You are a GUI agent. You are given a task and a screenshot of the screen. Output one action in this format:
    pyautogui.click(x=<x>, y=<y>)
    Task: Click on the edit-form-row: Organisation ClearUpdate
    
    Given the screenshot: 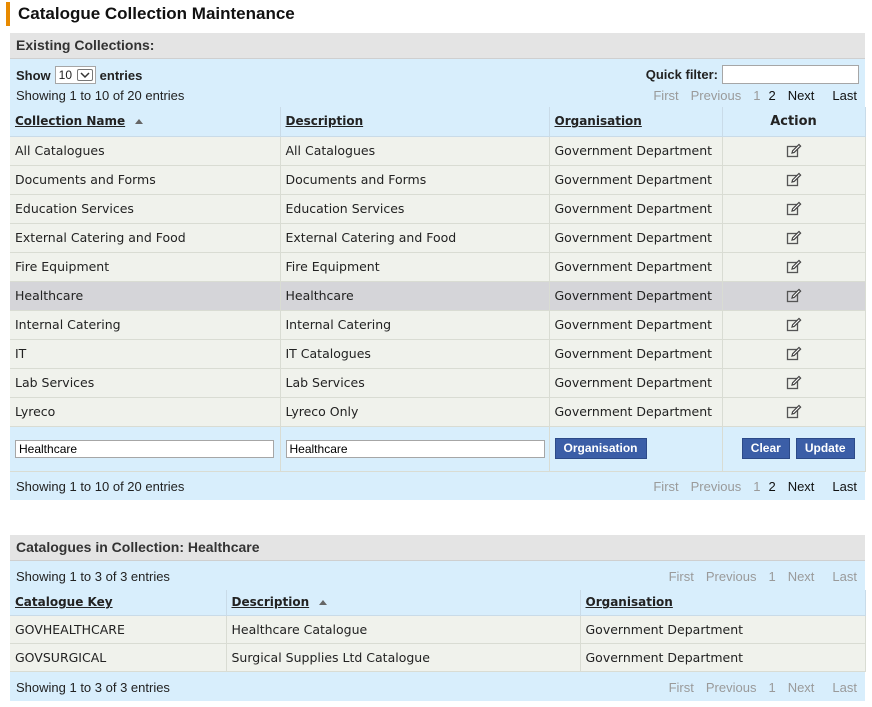 What is the action you would take?
    pyautogui.click(x=438, y=449)
    